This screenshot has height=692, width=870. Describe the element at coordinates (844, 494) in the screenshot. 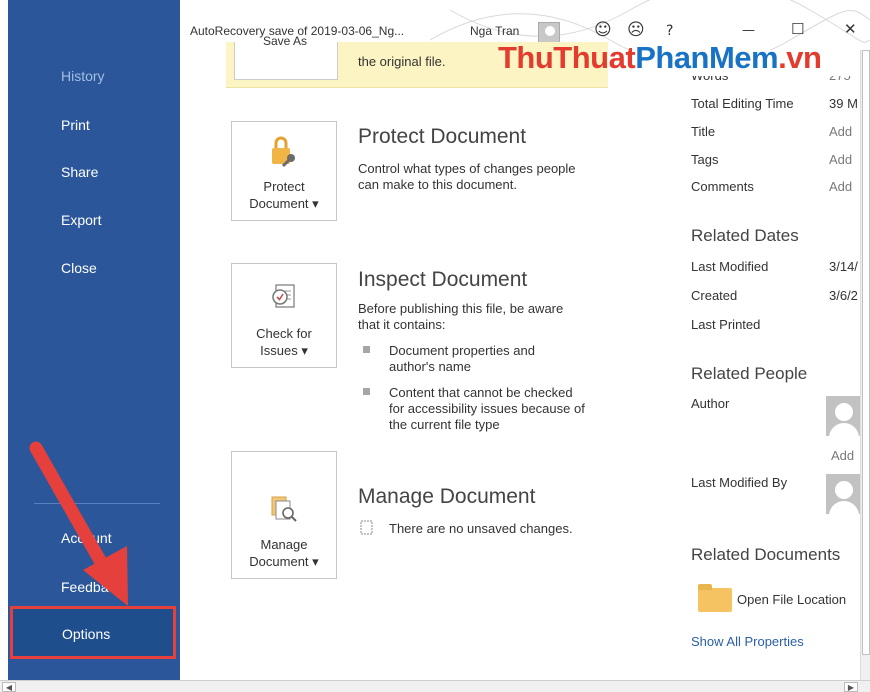

I see `last-modified-by-avatar` at that location.